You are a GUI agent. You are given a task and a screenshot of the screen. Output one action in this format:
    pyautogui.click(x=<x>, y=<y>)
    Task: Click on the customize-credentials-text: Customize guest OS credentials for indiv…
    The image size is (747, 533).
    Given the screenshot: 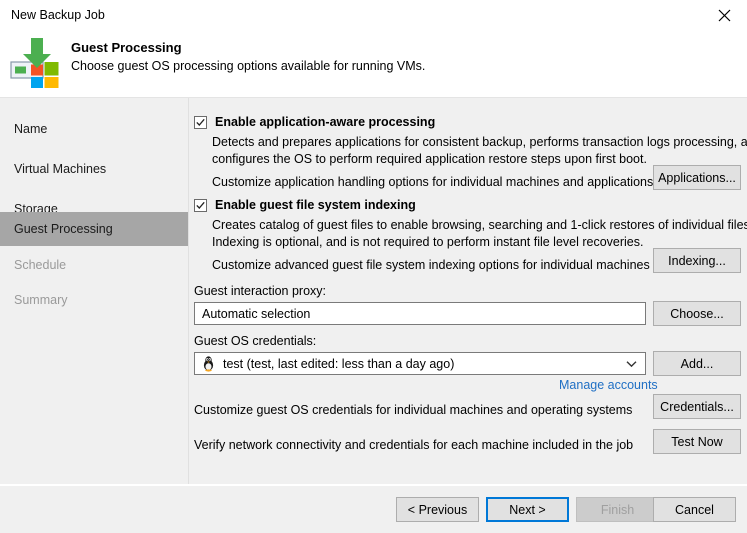 What is the action you would take?
    pyautogui.click(x=413, y=410)
    